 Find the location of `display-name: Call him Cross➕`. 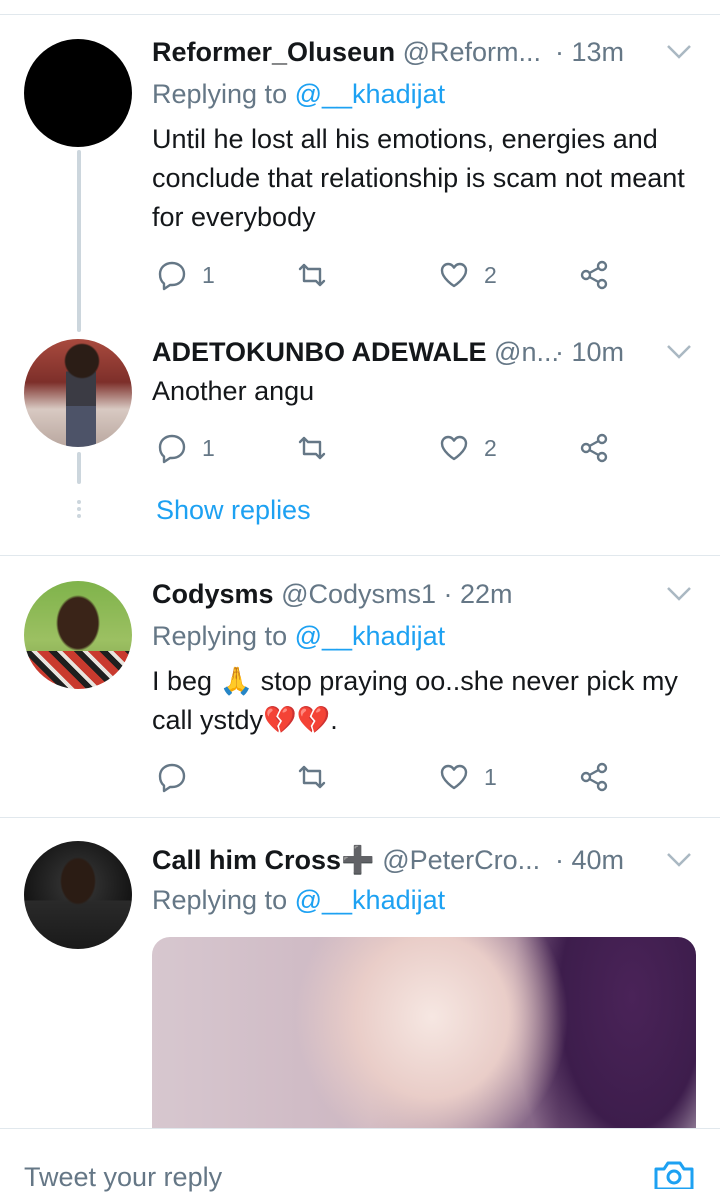

display-name: Call him Cross➕ is located at coordinates (263, 860).